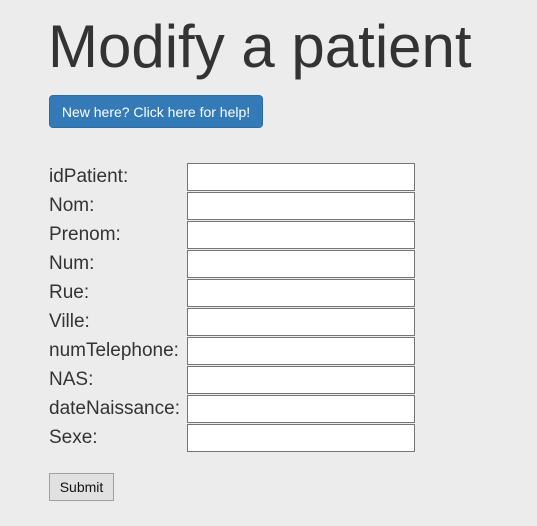 This screenshot has height=526, width=537. What do you see at coordinates (85, 234) in the screenshot?
I see `field-label-prenom: Prenom:` at bounding box center [85, 234].